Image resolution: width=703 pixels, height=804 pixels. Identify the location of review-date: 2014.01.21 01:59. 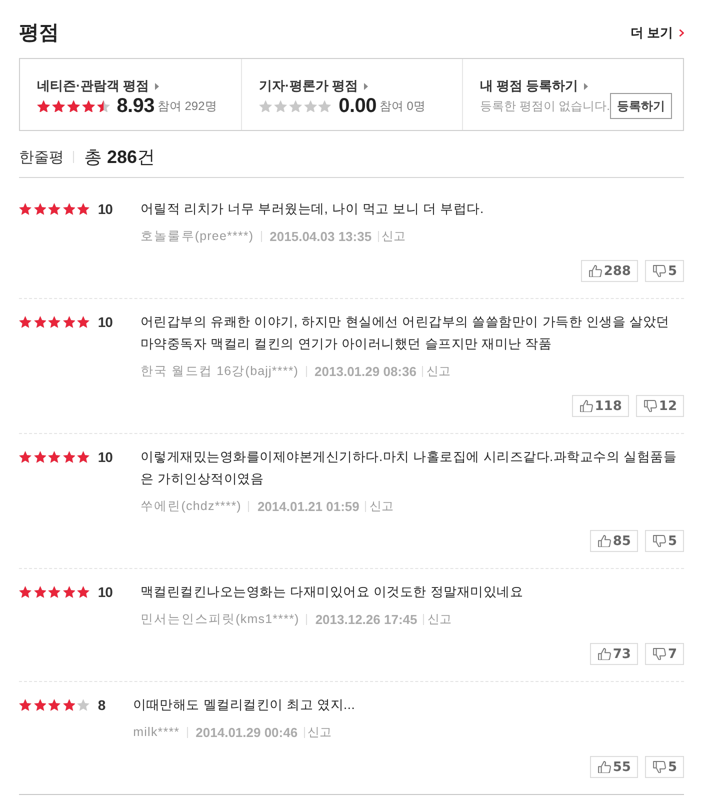
(308, 506).